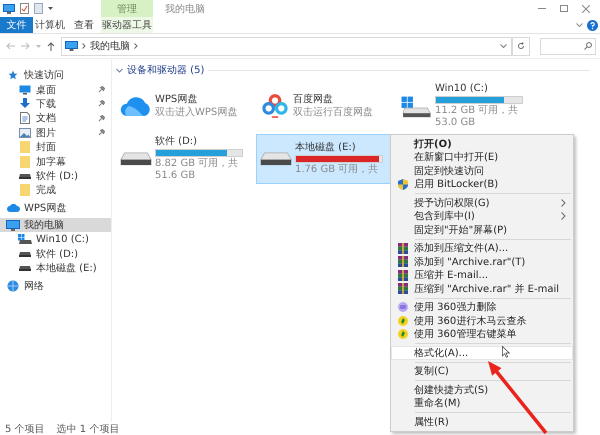 This screenshot has height=435, width=600. I want to click on sidebar-item: 我的电脑, so click(55, 225).